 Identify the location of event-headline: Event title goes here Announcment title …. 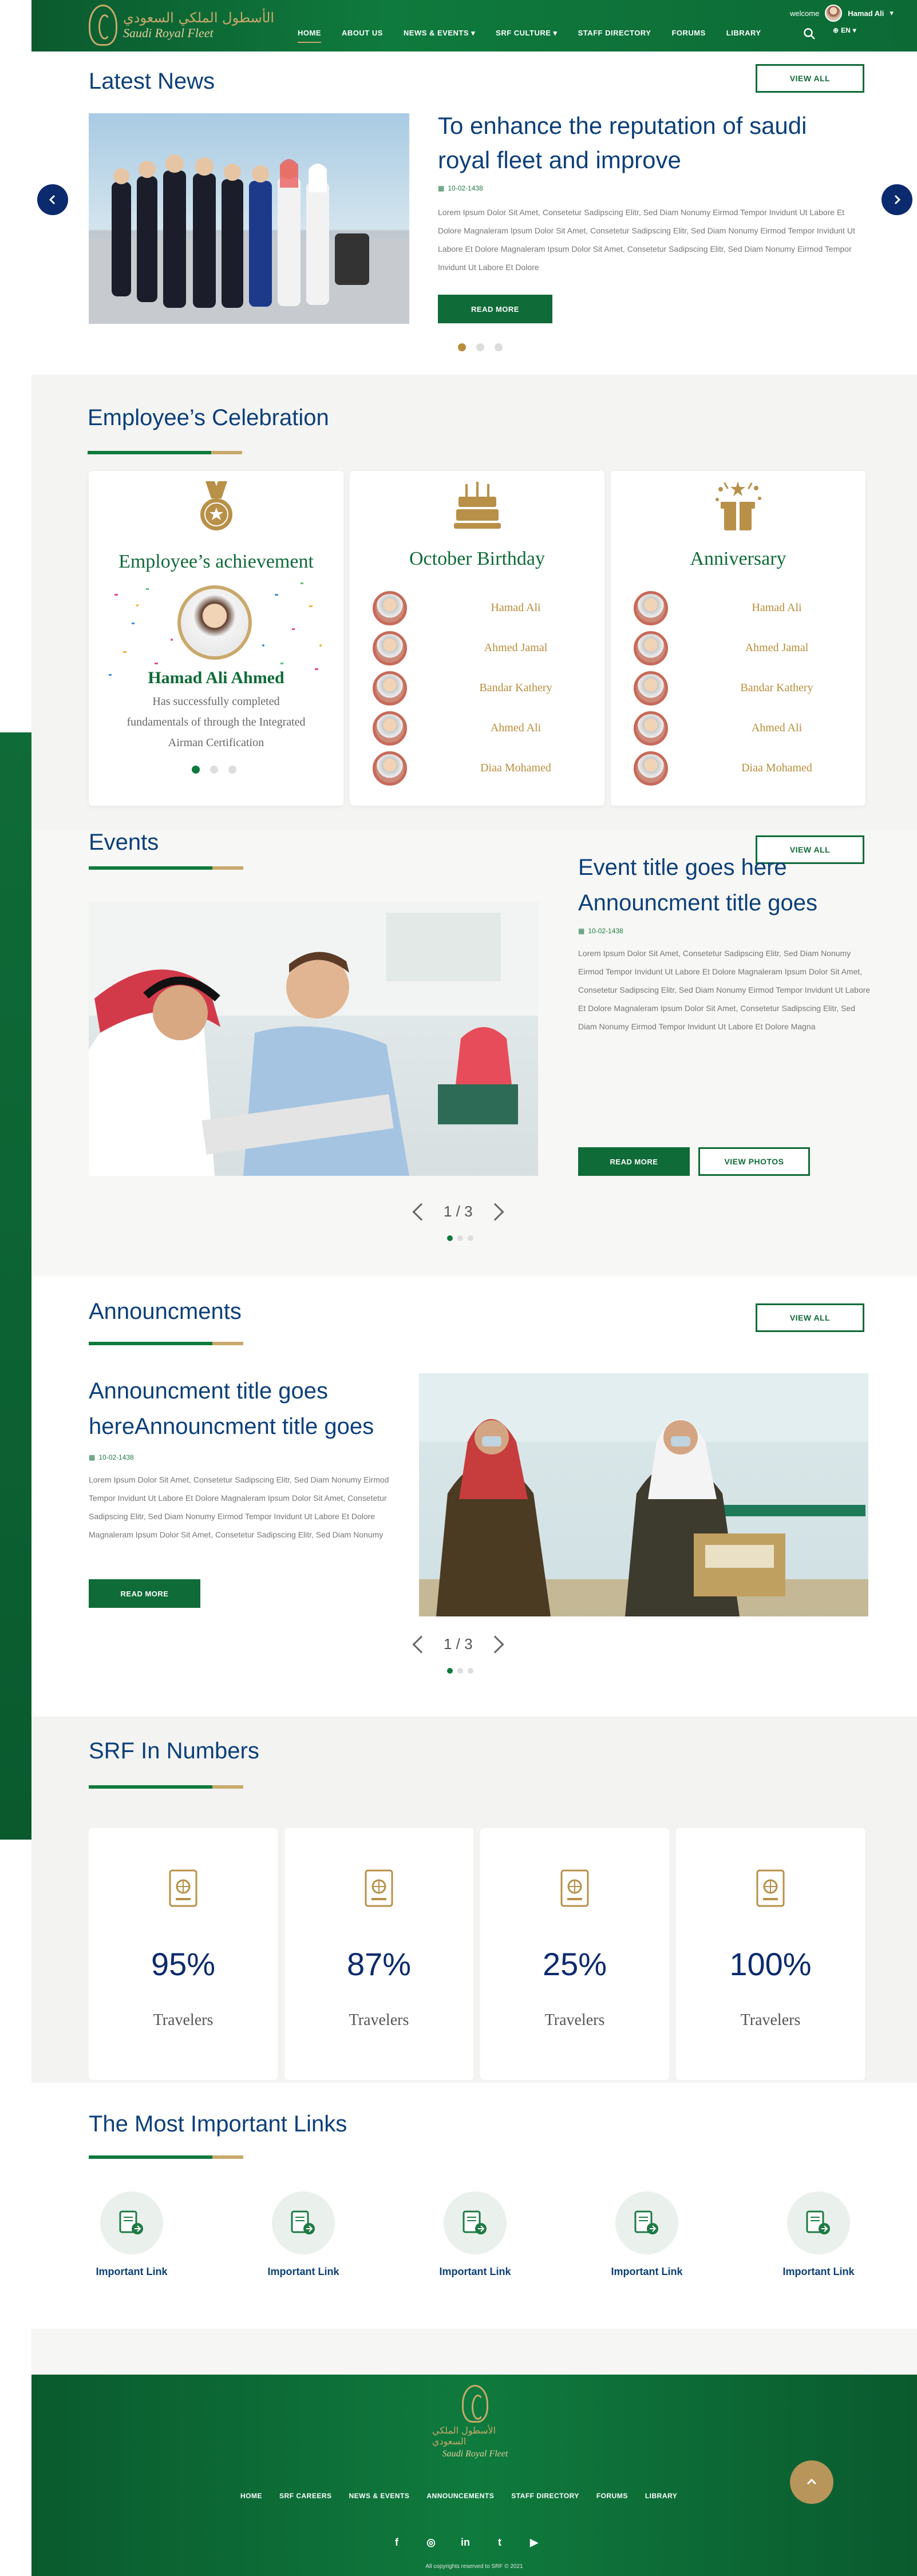
(727, 886).